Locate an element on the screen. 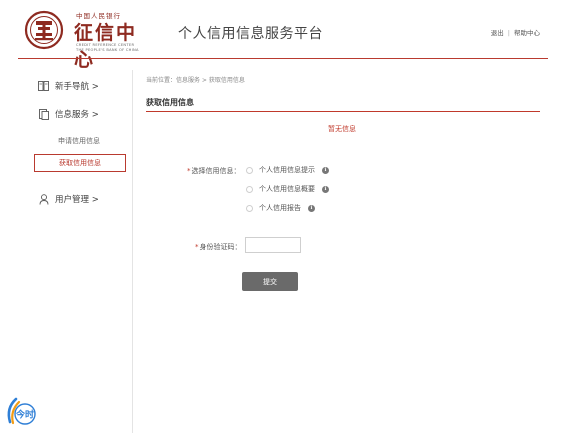 The width and height of the screenshot is (582, 433). sidebar-item-user-management-label: 用户管理 > is located at coordinates (77, 200).